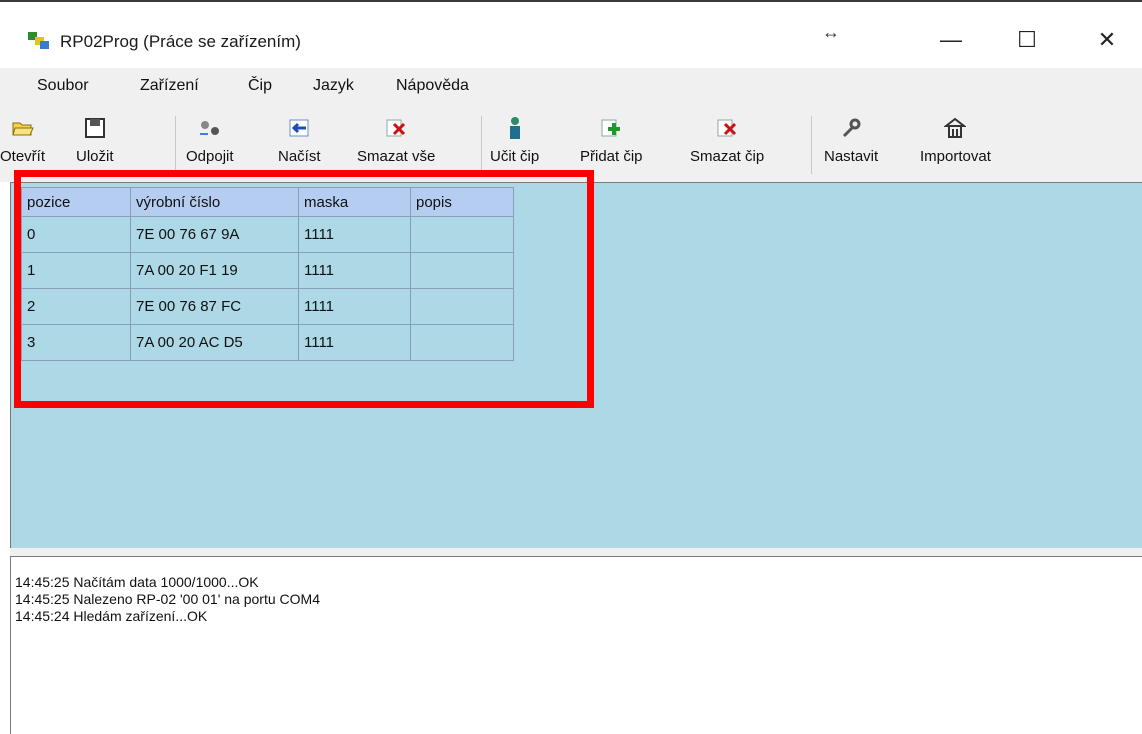  Describe the element at coordinates (727, 156) in the screenshot. I see `delete-chip-label: Smazat čip` at that location.